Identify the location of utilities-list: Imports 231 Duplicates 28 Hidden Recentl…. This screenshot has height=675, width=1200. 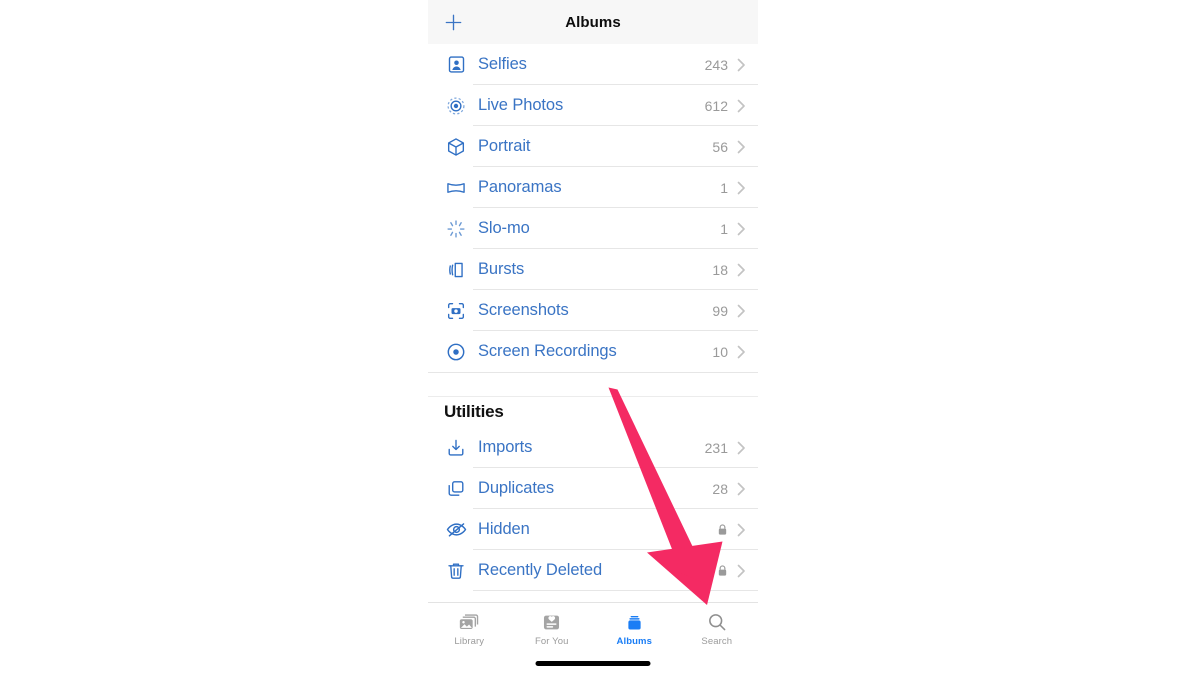
(593, 509).